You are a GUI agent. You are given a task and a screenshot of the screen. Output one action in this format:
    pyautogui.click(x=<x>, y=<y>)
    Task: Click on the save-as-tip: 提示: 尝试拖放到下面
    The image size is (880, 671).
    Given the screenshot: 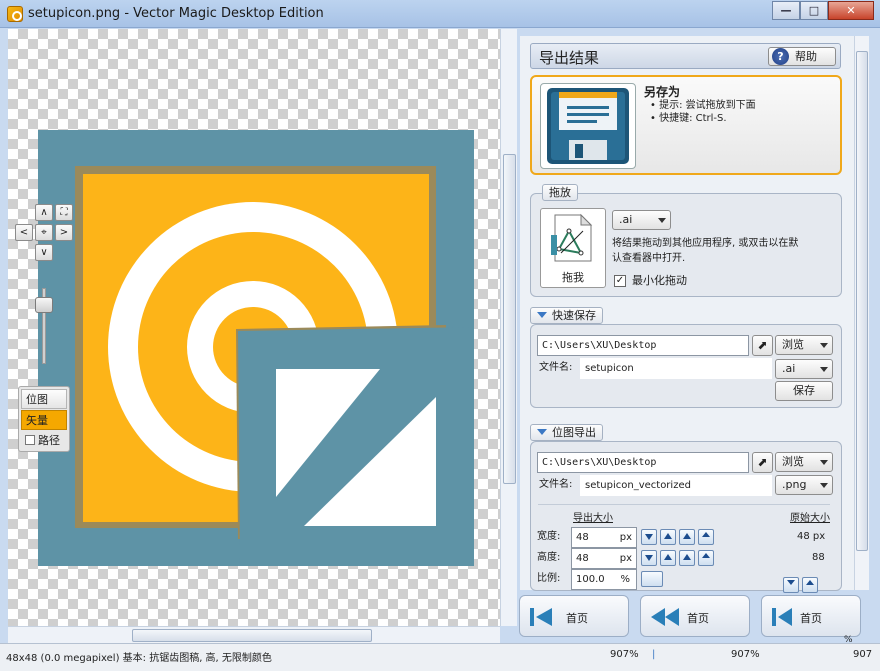 What is the action you would take?
    pyautogui.click(x=703, y=105)
    